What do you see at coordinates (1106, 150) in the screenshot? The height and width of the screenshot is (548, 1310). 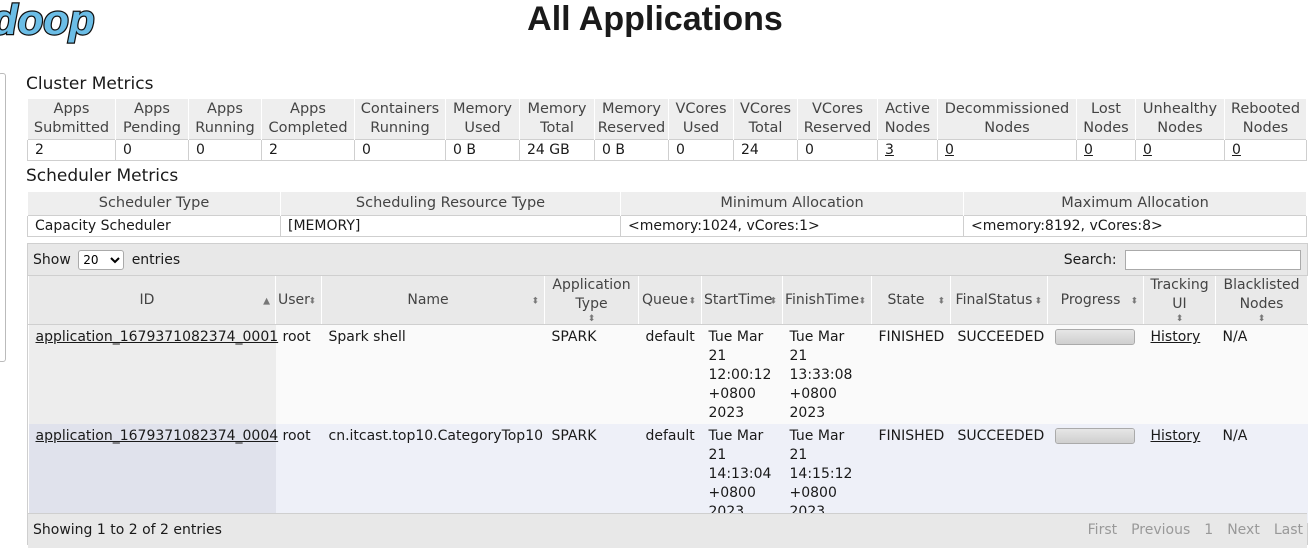 I see `cm-value-lost-nodes: 0` at bounding box center [1106, 150].